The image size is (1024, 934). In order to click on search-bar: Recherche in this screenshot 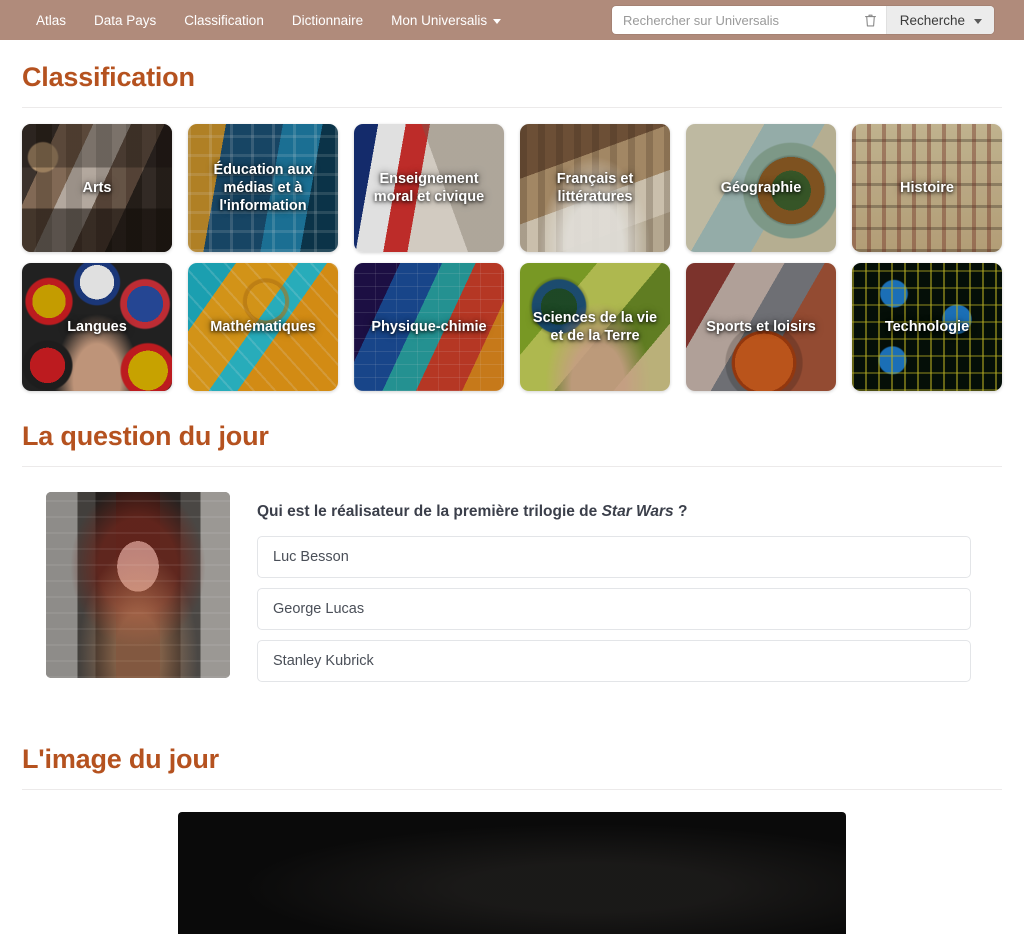, I will do `click(803, 20)`.